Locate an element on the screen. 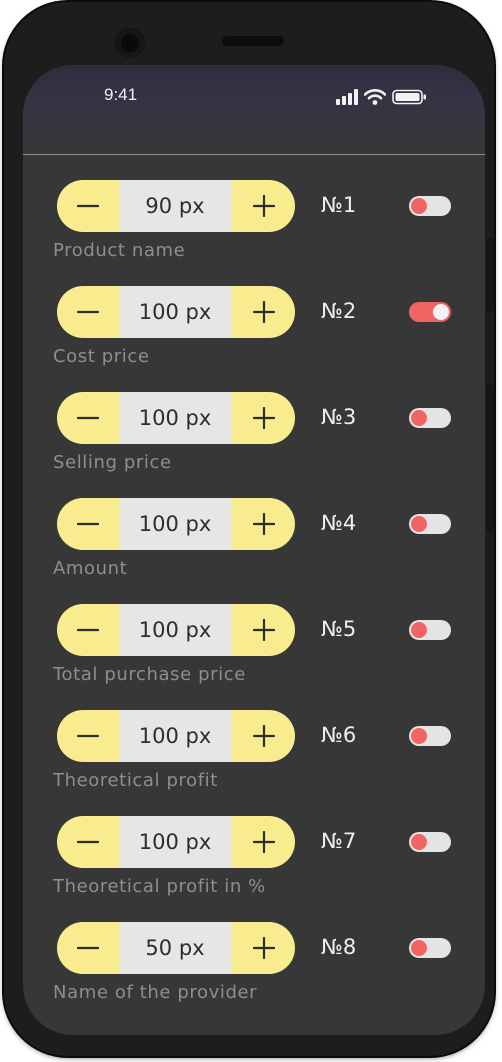  settings-row: 100 px №4 Amount is located at coordinates (254, 551).